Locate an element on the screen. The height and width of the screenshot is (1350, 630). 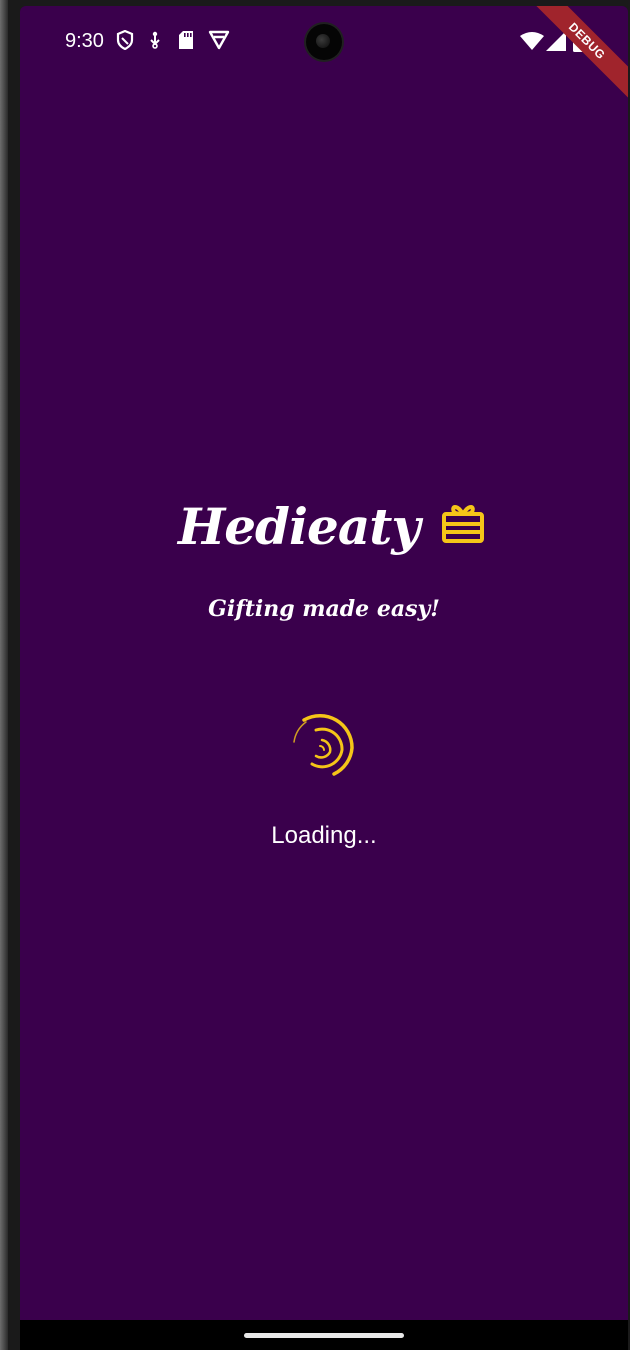
status-bar: 9:30 DEBUG is located at coordinates (324, 54).